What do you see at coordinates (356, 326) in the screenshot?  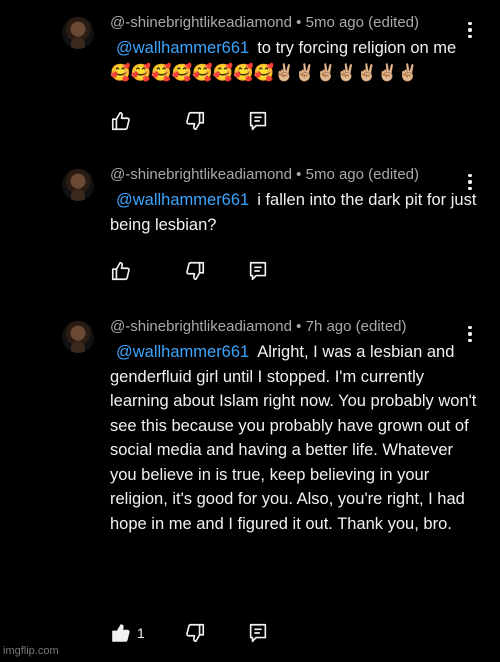 I see `timestamp: 7h ago (edited)` at bounding box center [356, 326].